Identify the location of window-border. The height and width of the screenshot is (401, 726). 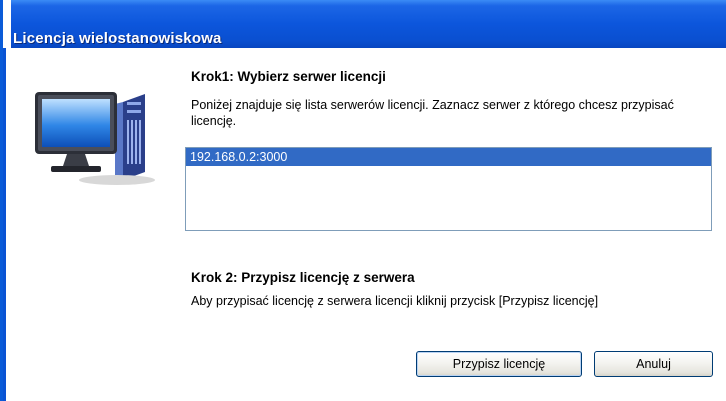
(4, 224).